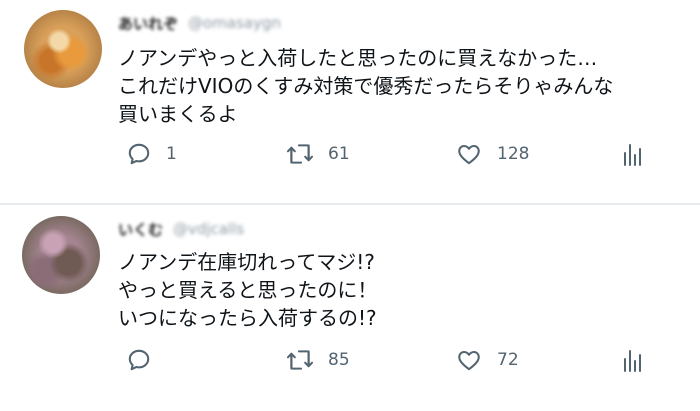 Image resolution: width=700 pixels, height=411 pixels. What do you see at coordinates (208, 229) in the screenshot?
I see `user-handle: @vdjcalls` at bounding box center [208, 229].